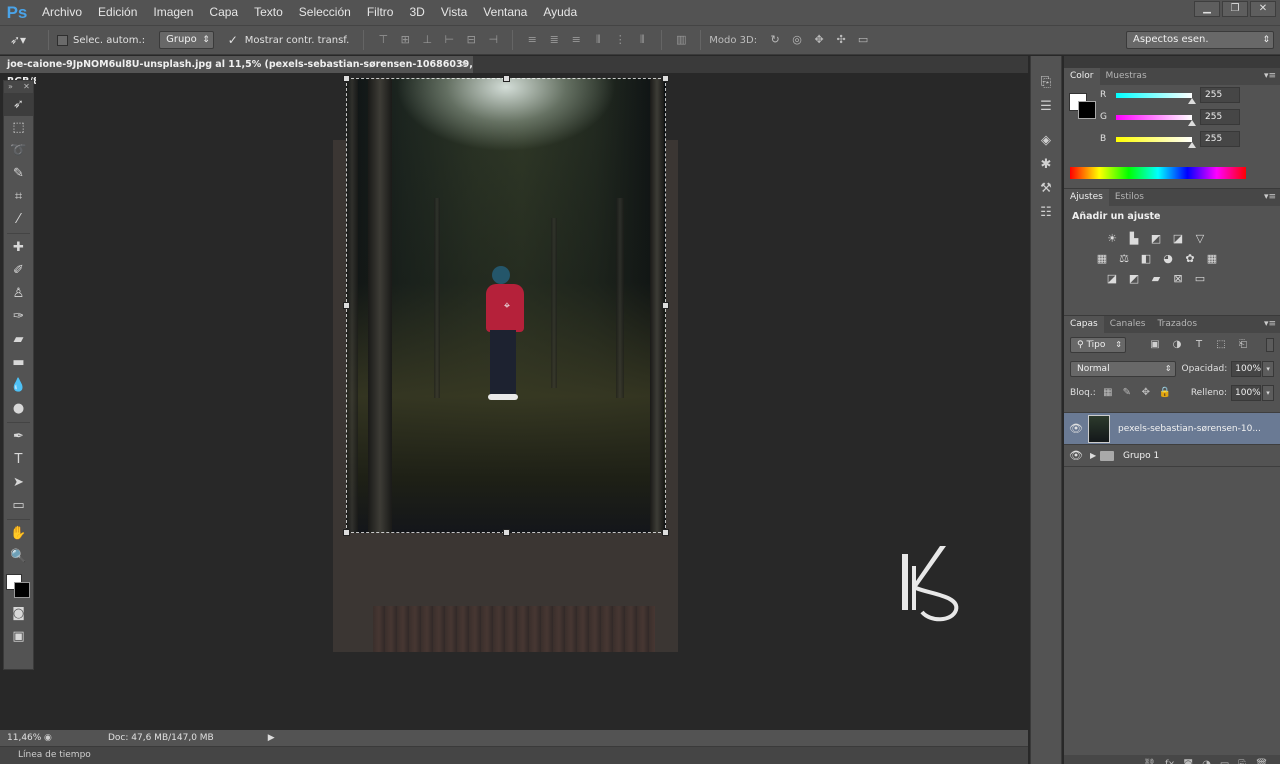 The height and width of the screenshot is (764, 1280). What do you see at coordinates (1270, 345) in the screenshot?
I see `filter-toggle` at bounding box center [1270, 345].